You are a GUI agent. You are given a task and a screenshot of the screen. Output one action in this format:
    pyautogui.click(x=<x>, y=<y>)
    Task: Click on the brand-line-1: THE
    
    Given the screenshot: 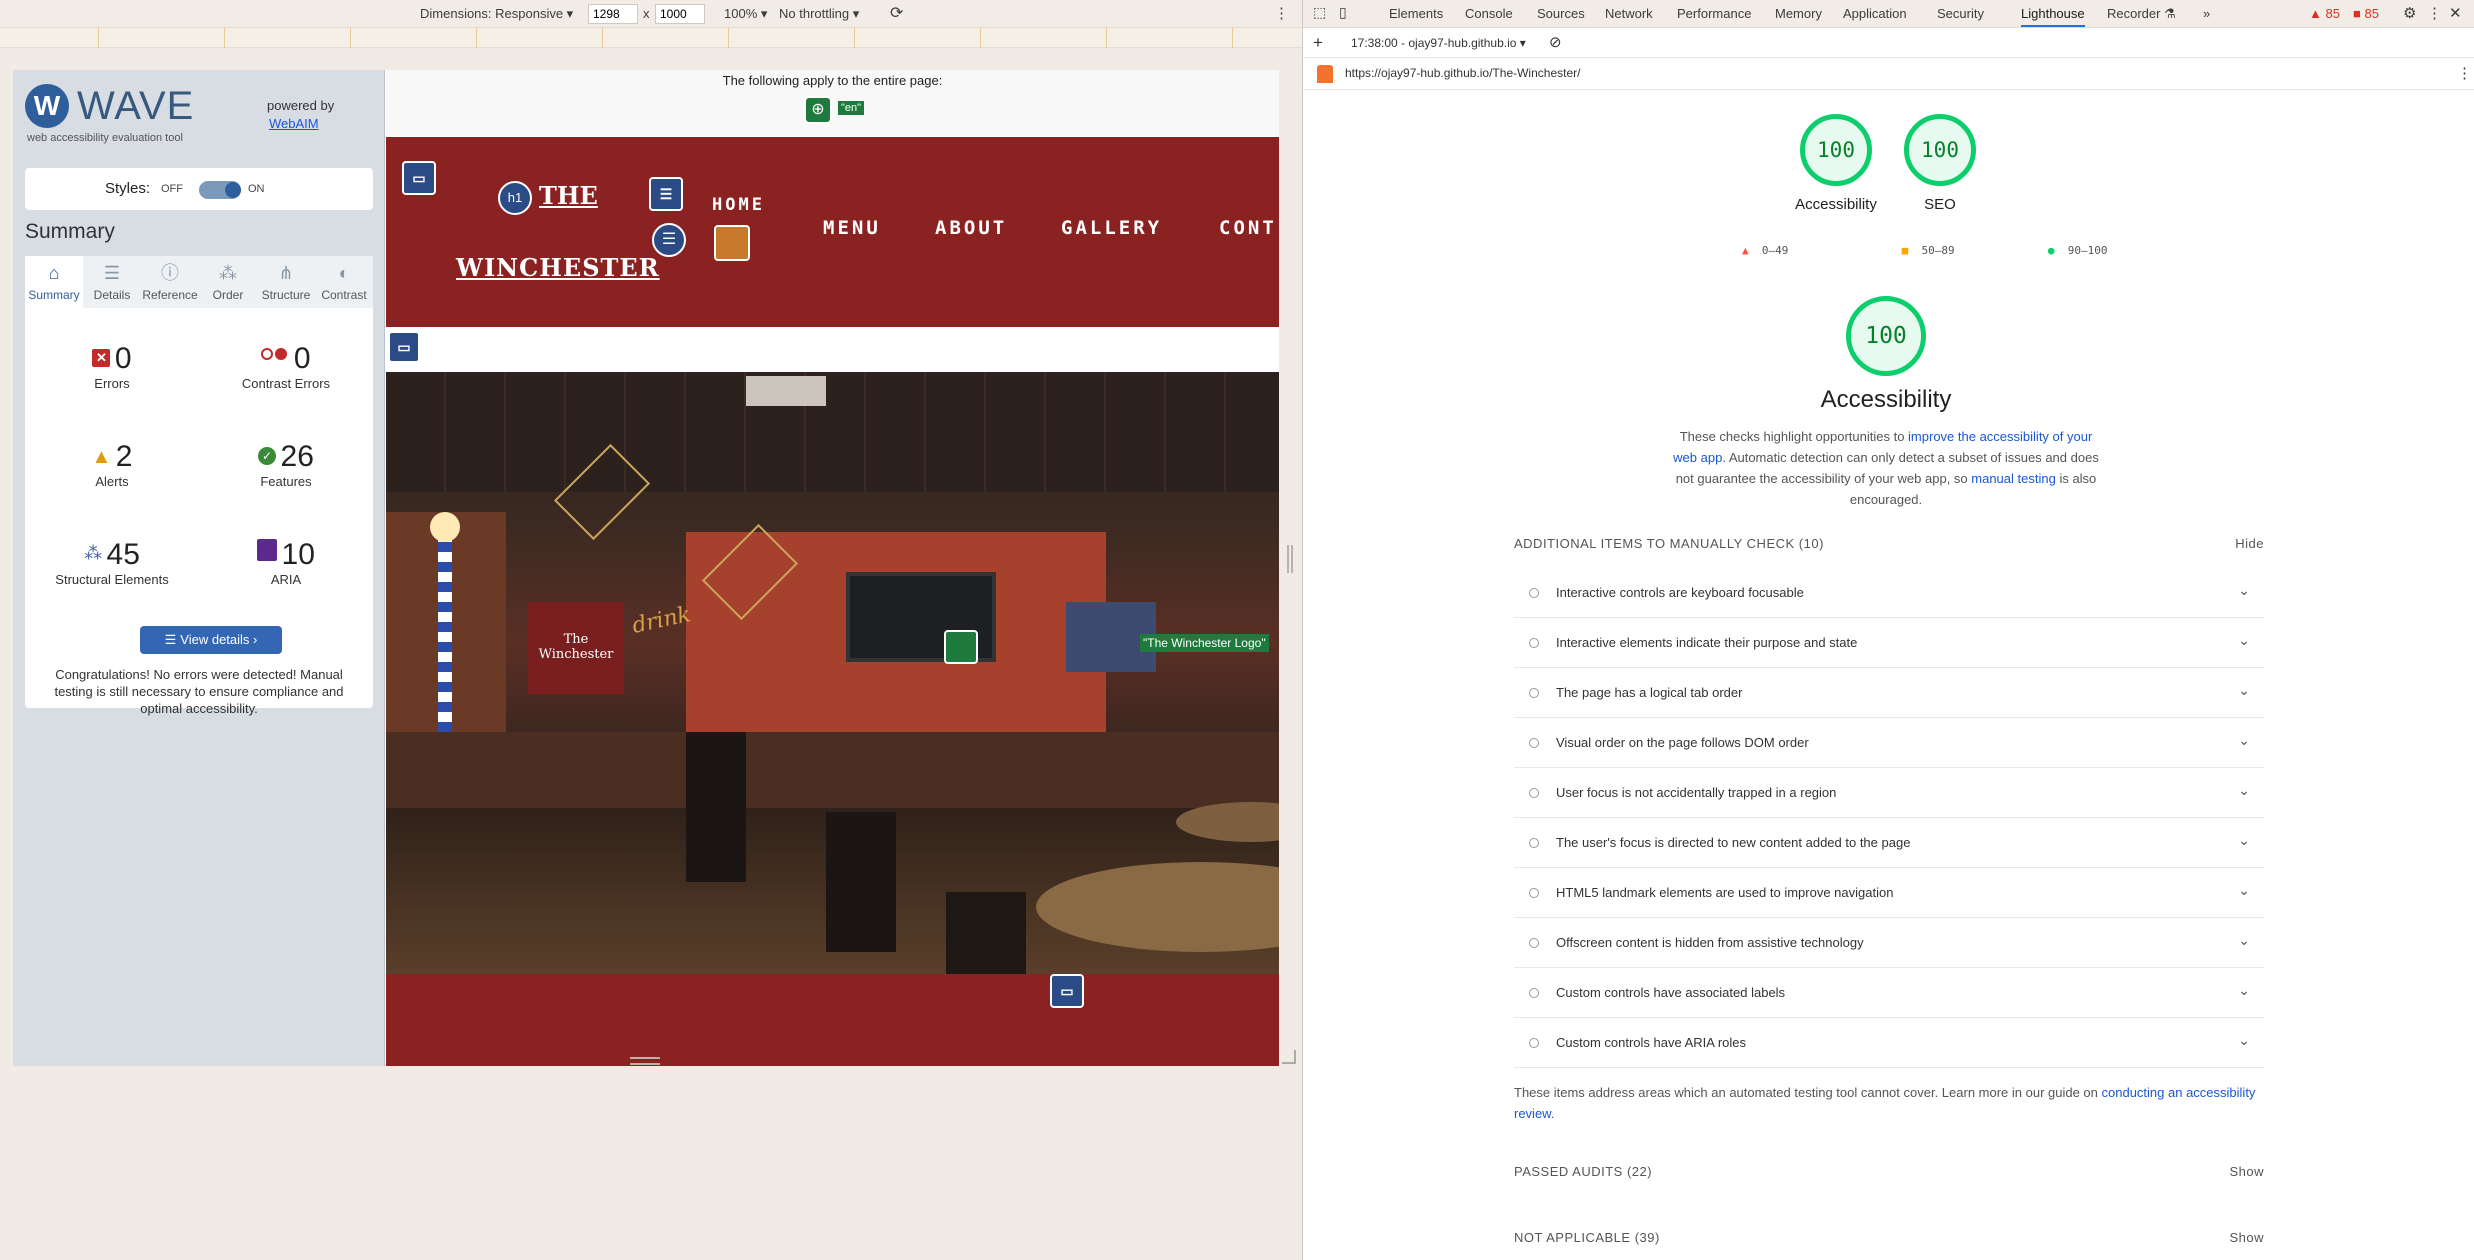 What is the action you would take?
    pyautogui.click(x=568, y=195)
    